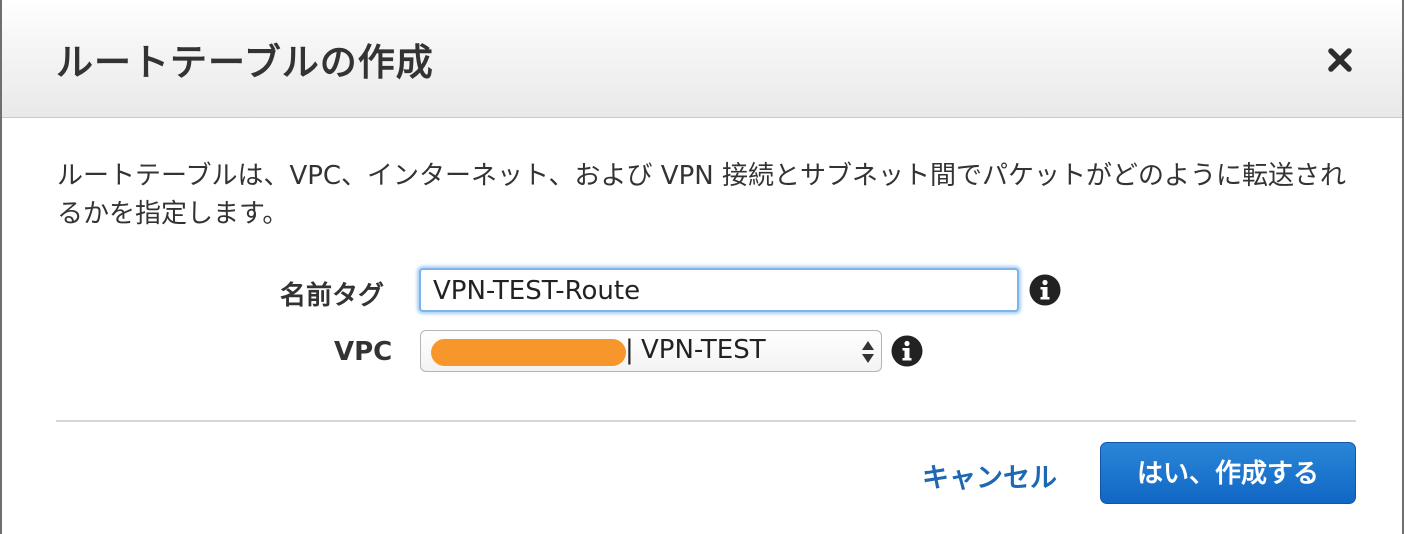  What do you see at coordinates (868, 352) in the screenshot?
I see `updown-arrows-icon` at bounding box center [868, 352].